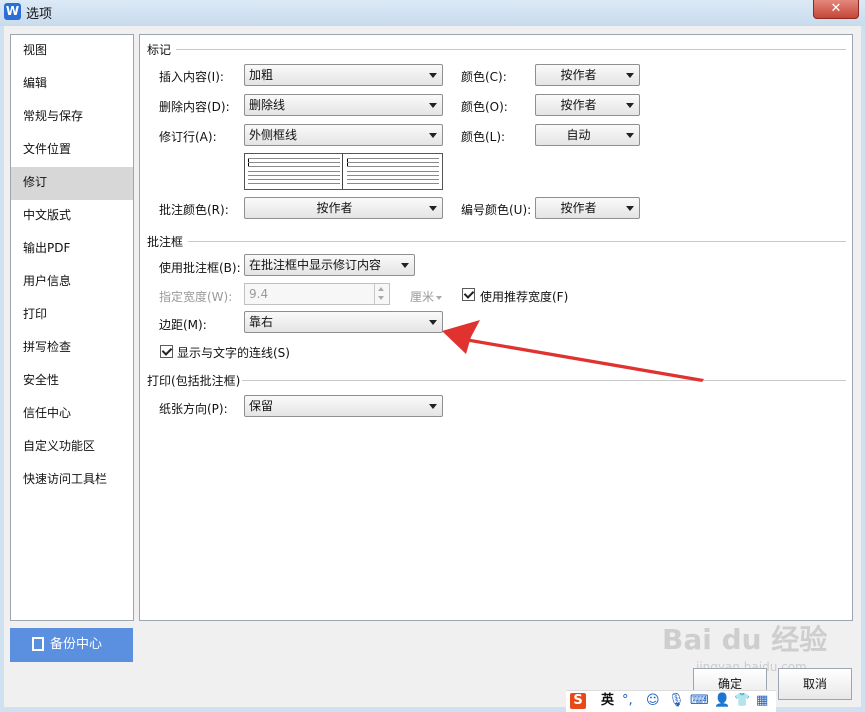 This screenshot has width=865, height=712. Describe the element at coordinates (191, 77) in the screenshot. I see `insert-label: 插入内容(I):` at that location.